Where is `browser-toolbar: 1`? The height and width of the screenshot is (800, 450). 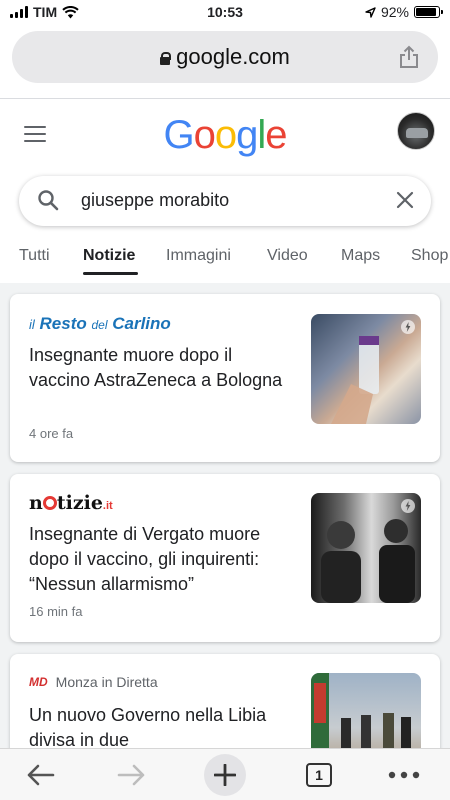
browser-toolbar: 1 is located at coordinates (225, 774).